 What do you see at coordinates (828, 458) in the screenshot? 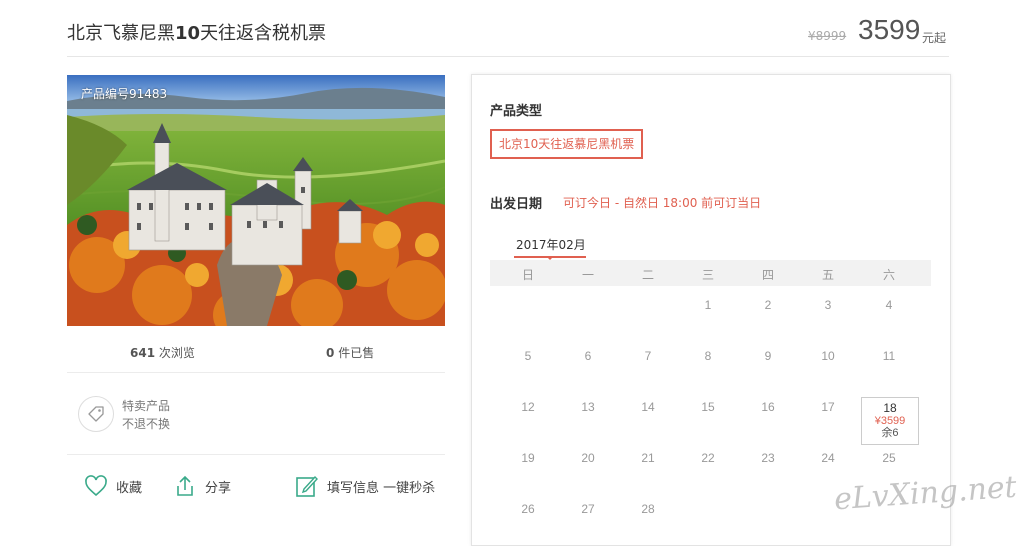
I see `calendar-day: 24` at bounding box center [828, 458].